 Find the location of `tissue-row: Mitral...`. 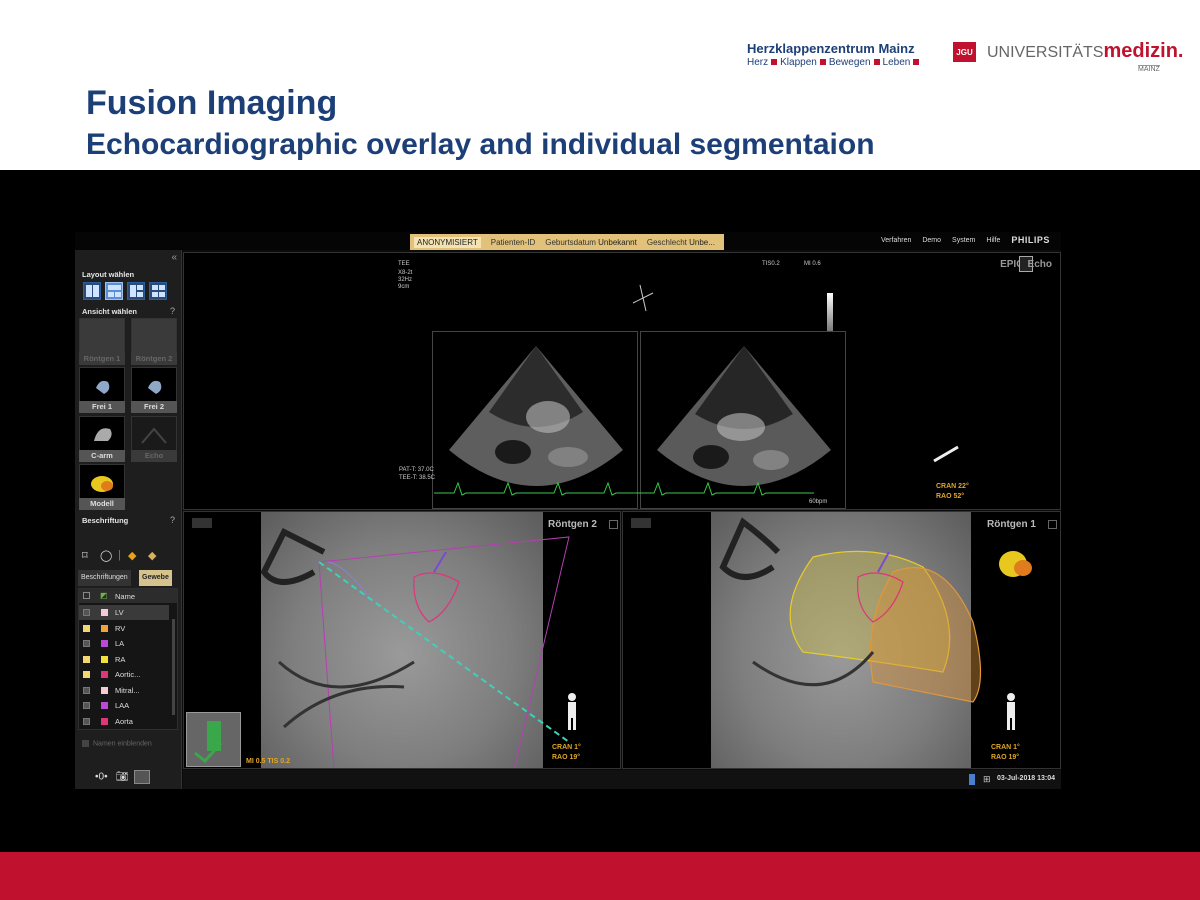

tissue-row: Mitral... is located at coordinates (124, 690).